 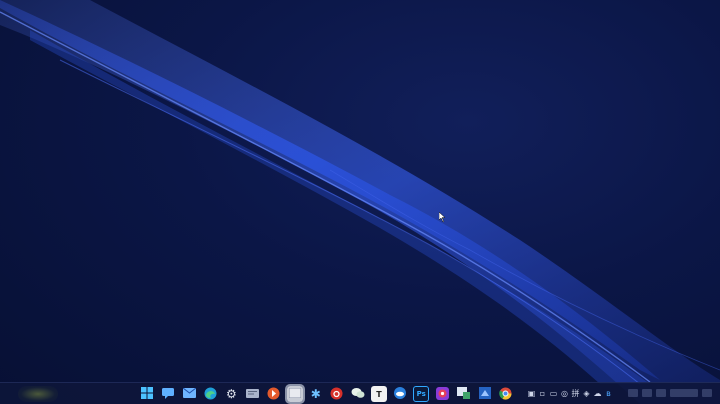 What do you see at coordinates (597, 393) in the screenshot?
I see `tray-cloud-icon: ☁` at bounding box center [597, 393].